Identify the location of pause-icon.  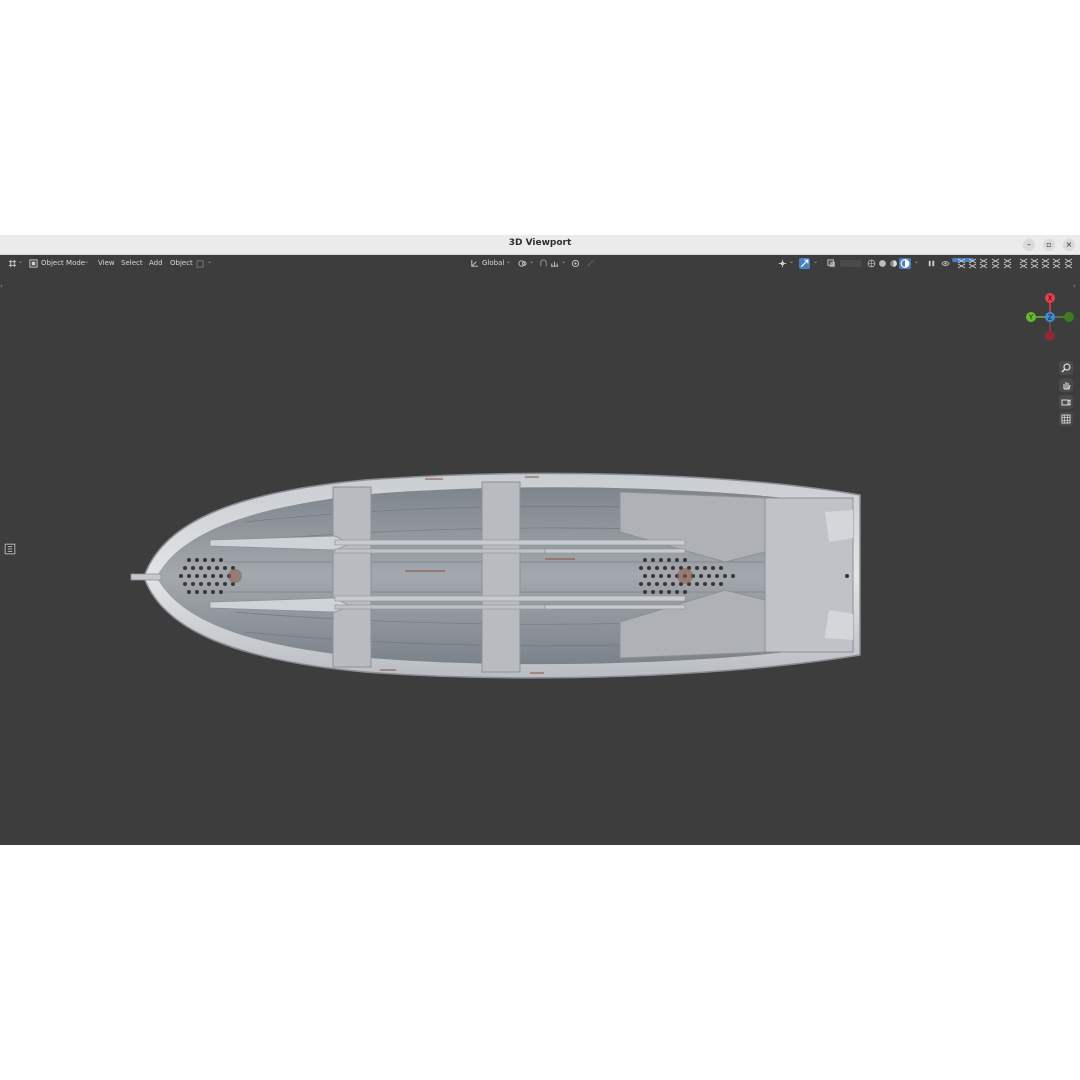
(931, 263).